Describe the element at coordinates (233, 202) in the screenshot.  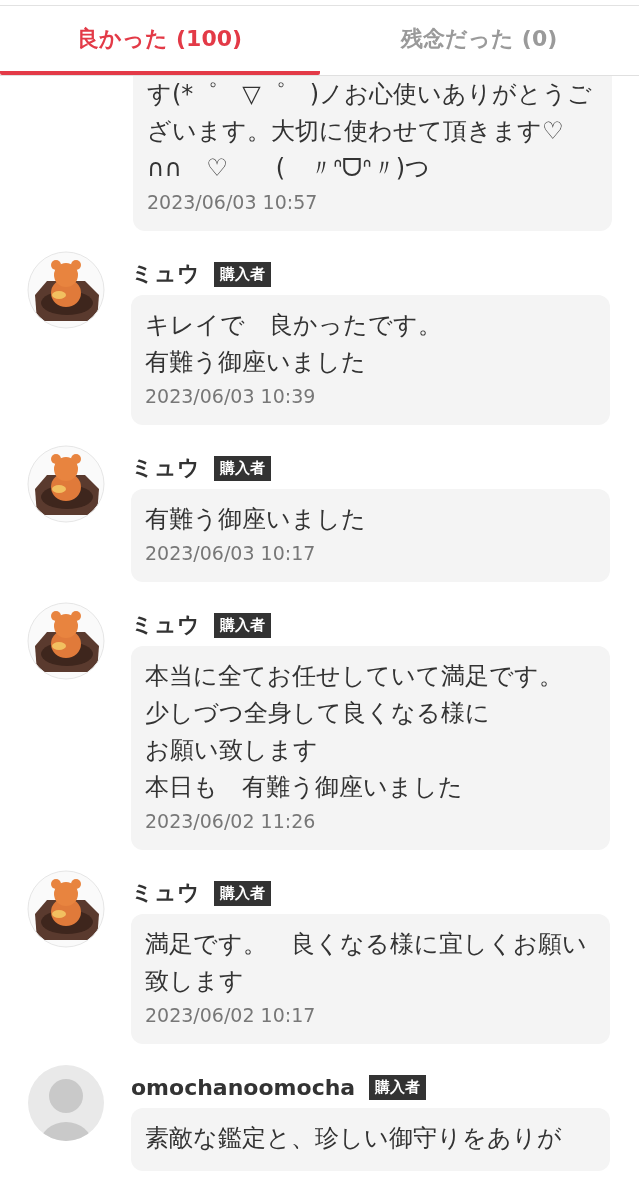
I see `review-date: 2023/06/03 10:57` at that location.